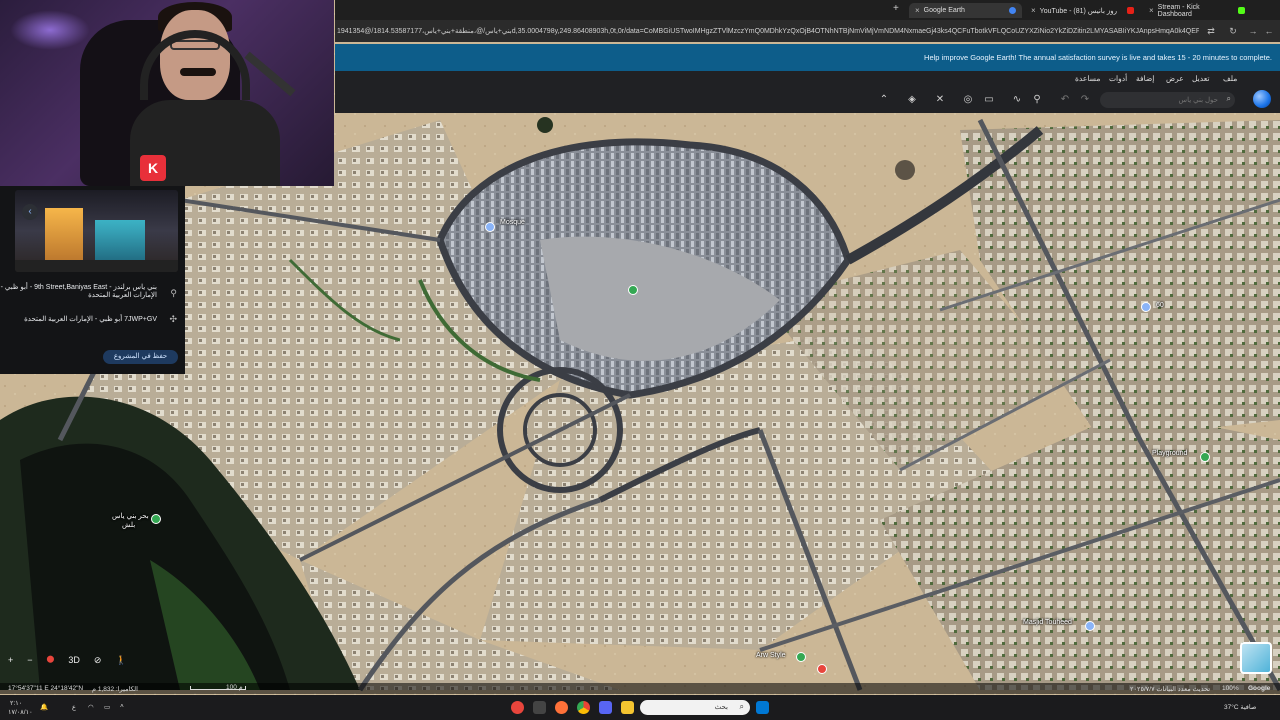  I want to click on tab-search-icon: ⇄, so click(1211, 31).